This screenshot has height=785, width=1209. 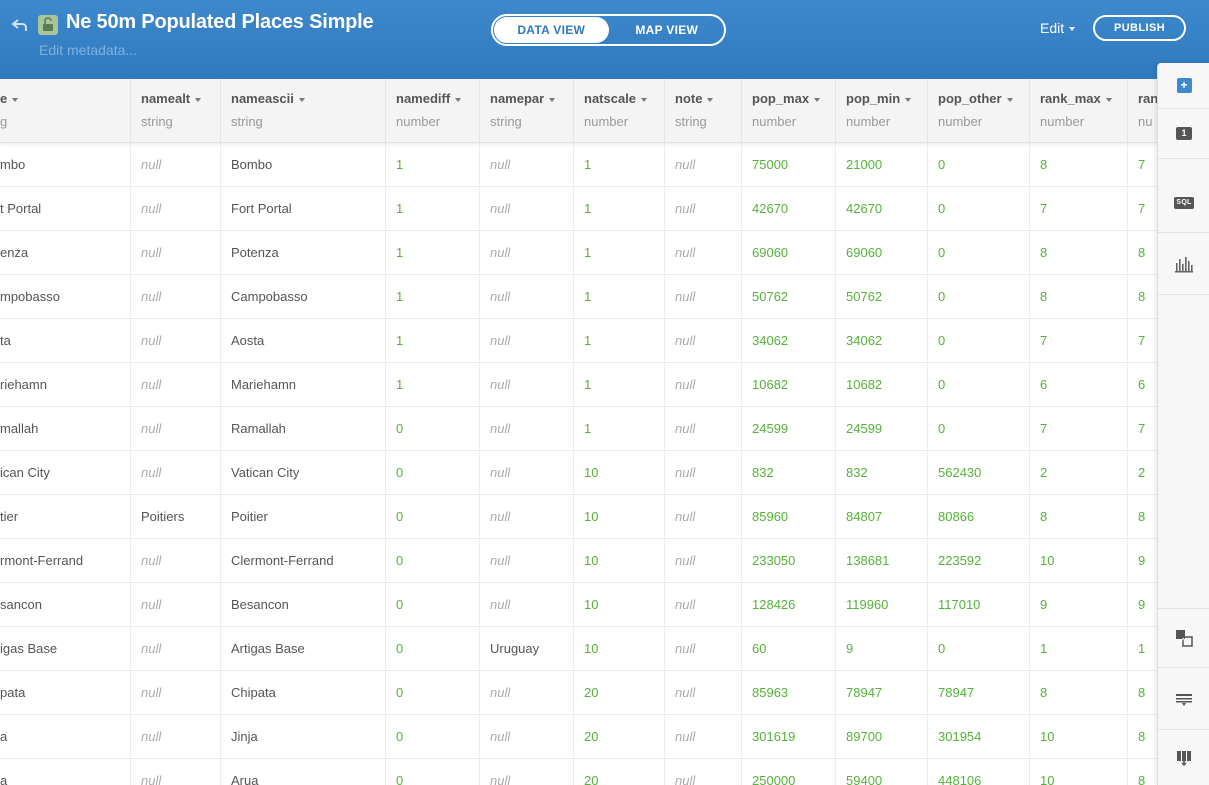 I want to click on cell-pop_max: 128426, so click(x=789, y=605).